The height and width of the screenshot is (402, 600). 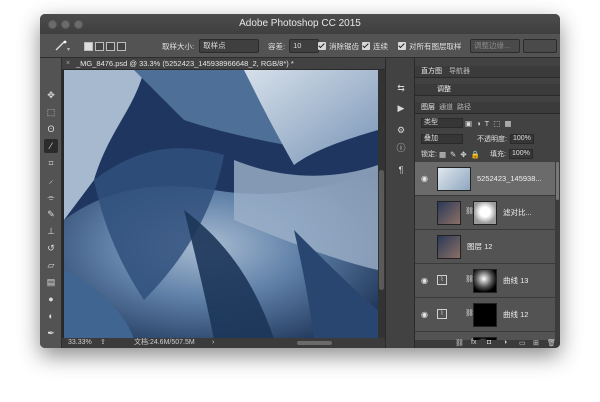 I want to click on add-selection-icon, so click(x=99, y=46).